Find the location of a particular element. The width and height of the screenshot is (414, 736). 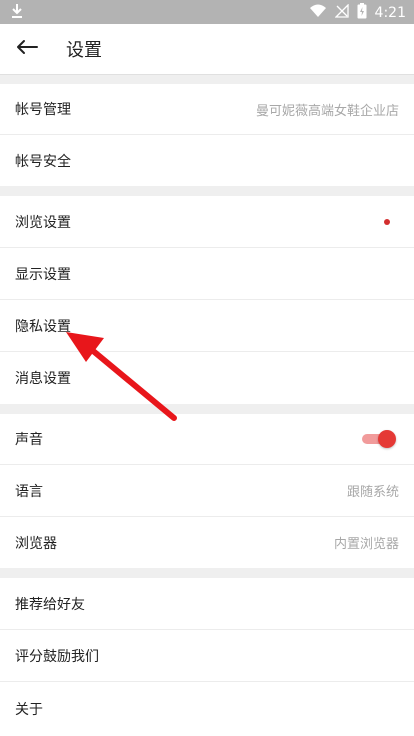

sound-label: 声音 is located at coordinates (29, 440).